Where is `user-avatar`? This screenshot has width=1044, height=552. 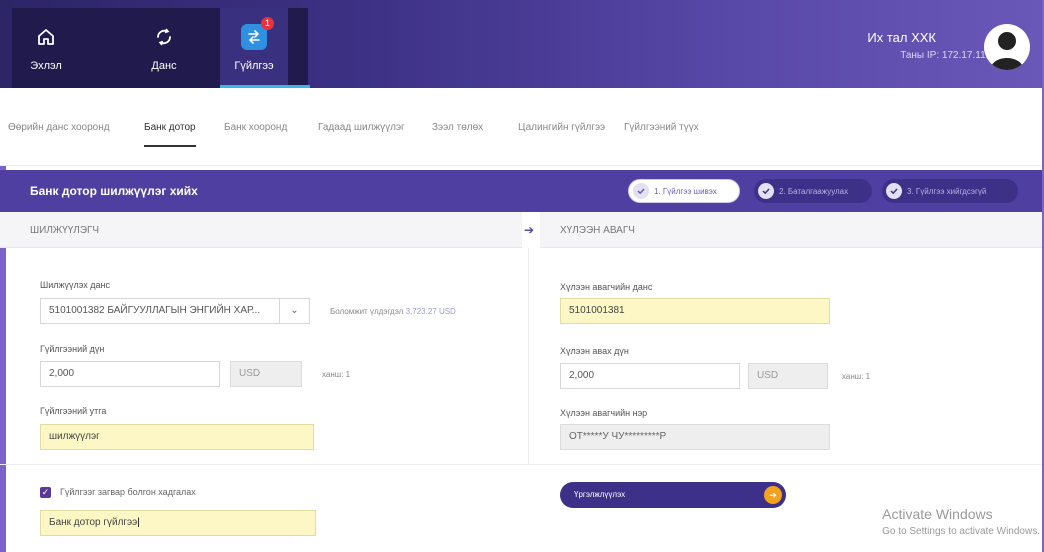 user-avatar is located at coordinates (1007, 47).